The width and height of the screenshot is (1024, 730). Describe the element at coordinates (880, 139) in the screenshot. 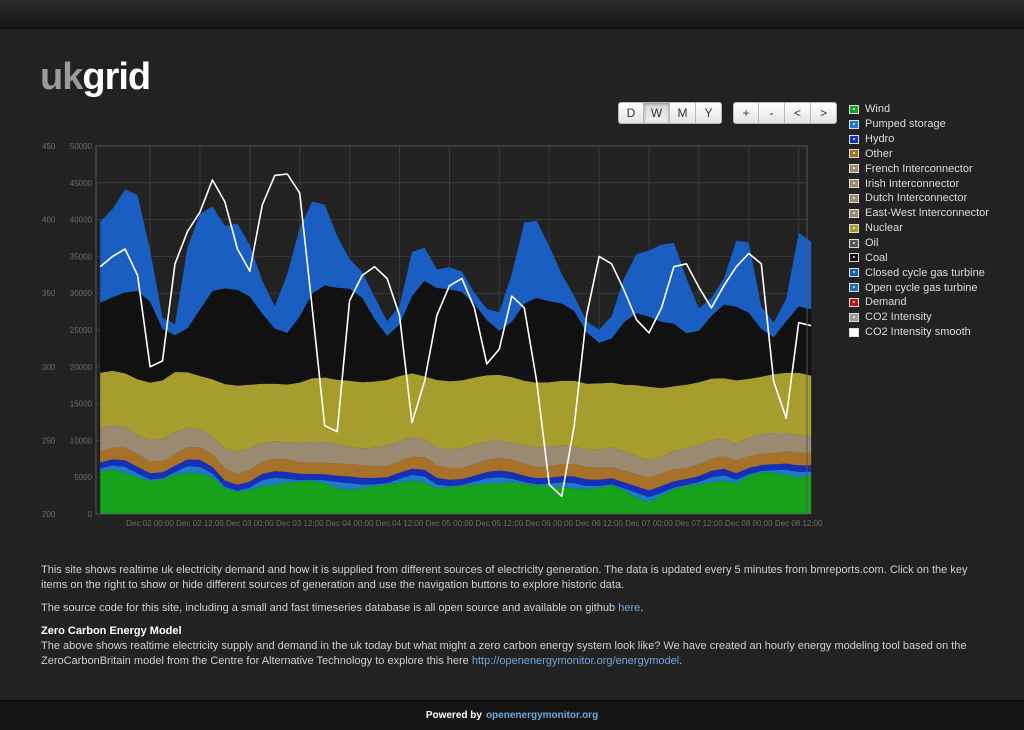

I see `legend-label: Hydro` at that location.